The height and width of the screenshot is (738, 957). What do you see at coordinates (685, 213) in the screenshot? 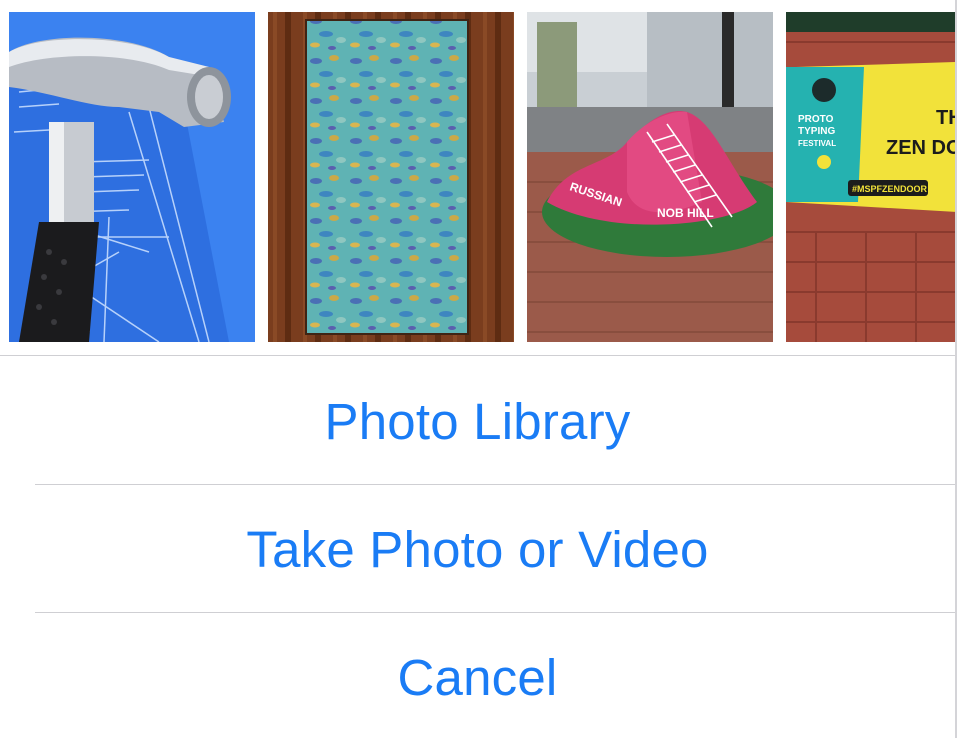
I see `sculpture-label-nob-hill: NOB HILL` at bounding box center [685, 213].